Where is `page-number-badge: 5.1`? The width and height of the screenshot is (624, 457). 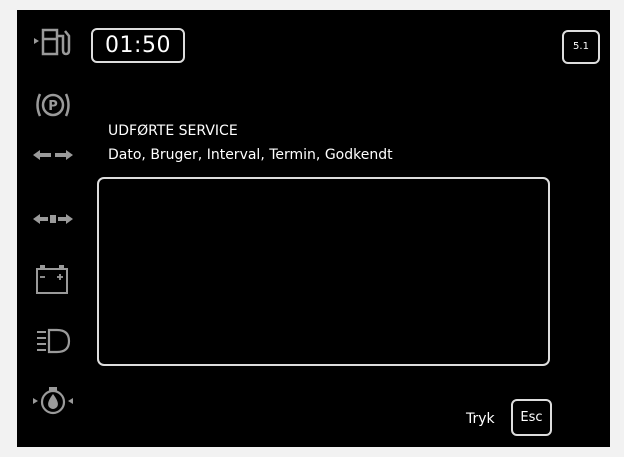
page-number-badge: 5.1 is located at coordinates (581, 47).